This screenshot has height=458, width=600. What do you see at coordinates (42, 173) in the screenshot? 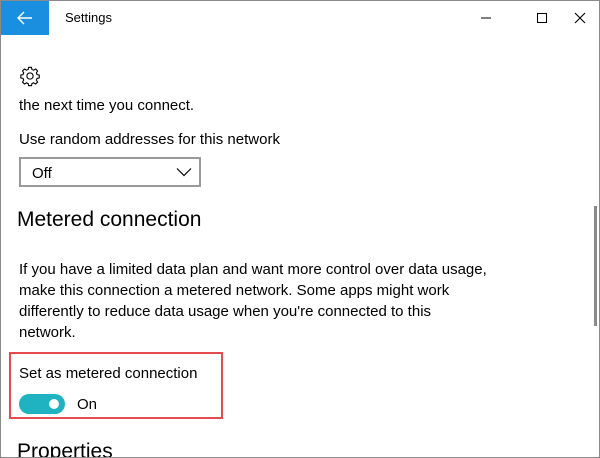
I see `dropdown-selected-value: Off` at bounding box center [42, 173].